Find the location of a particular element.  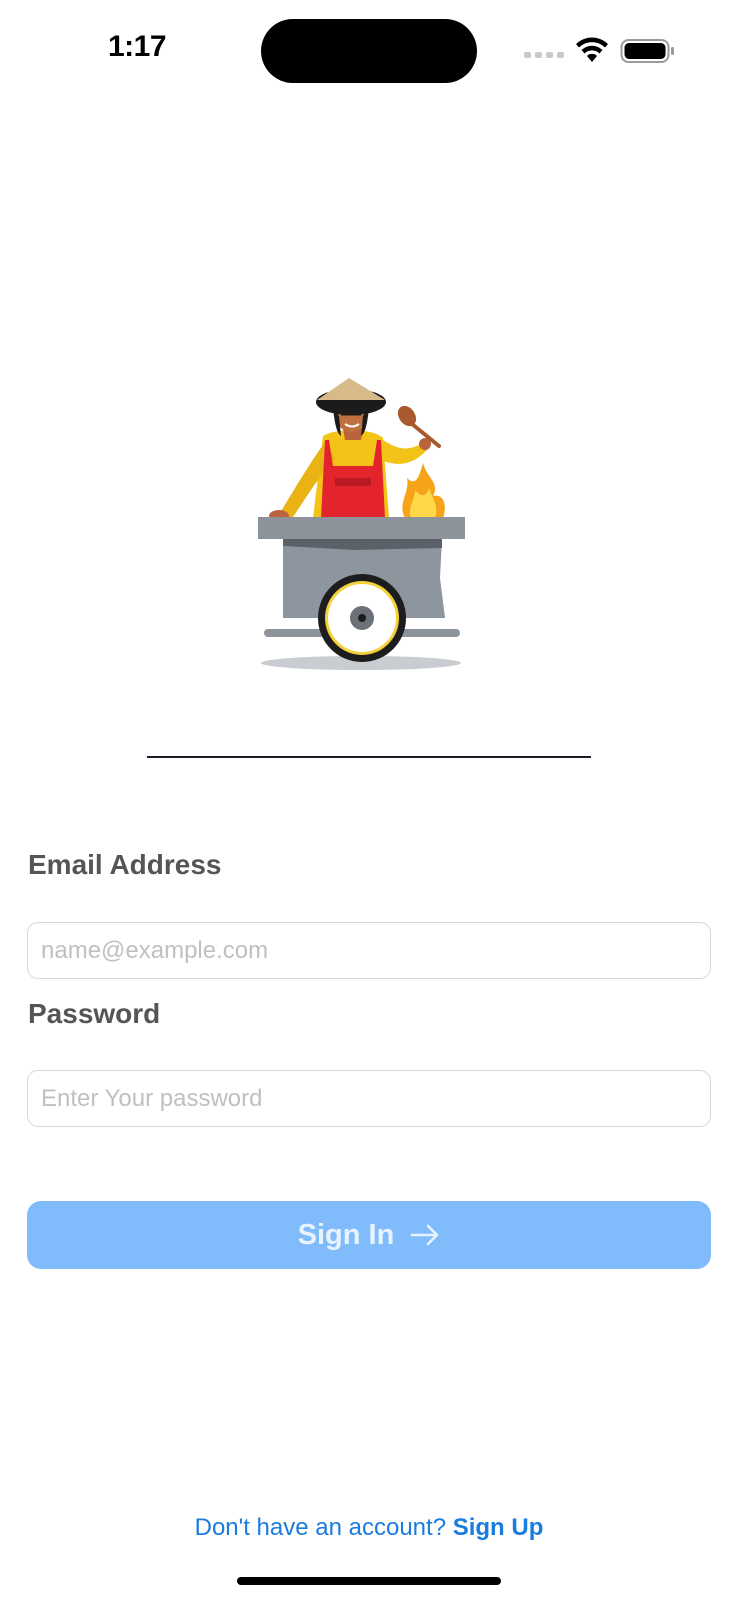

cellular-signal-icon is located at coordinates (544, 55).